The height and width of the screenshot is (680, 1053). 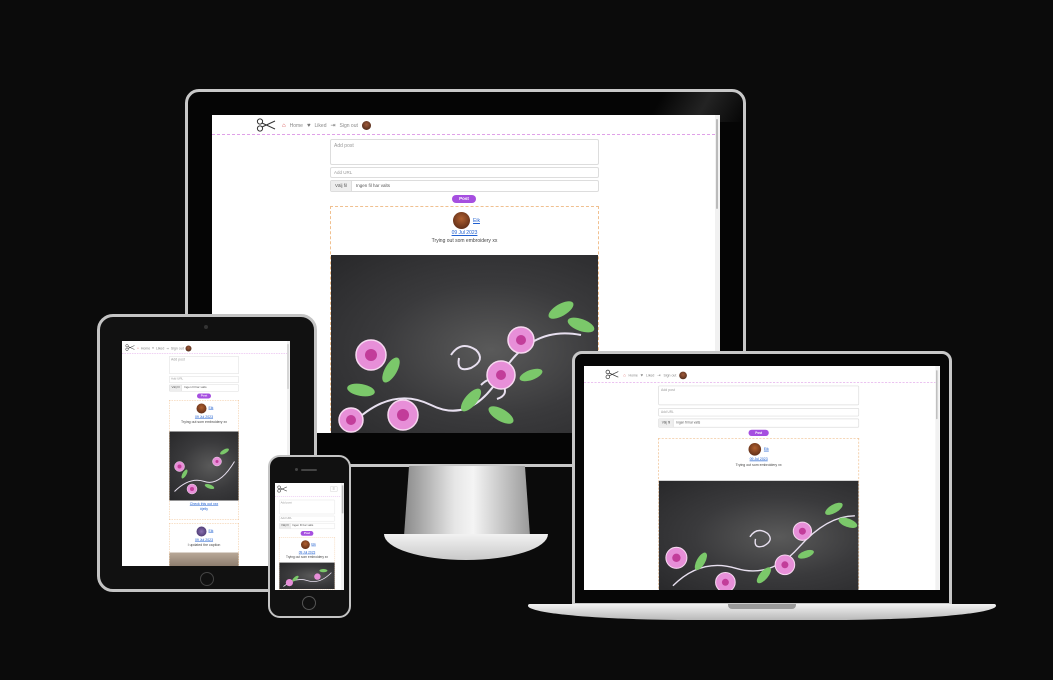 I want to click on post-link: Check this out xxx, so click(x=204, y=505).